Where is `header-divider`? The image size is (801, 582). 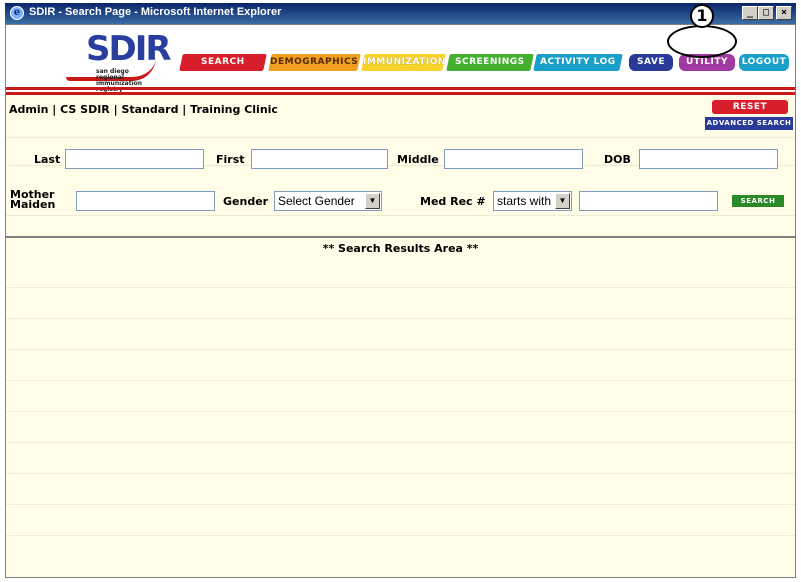
header-divider is located at coordinates (400, 91).